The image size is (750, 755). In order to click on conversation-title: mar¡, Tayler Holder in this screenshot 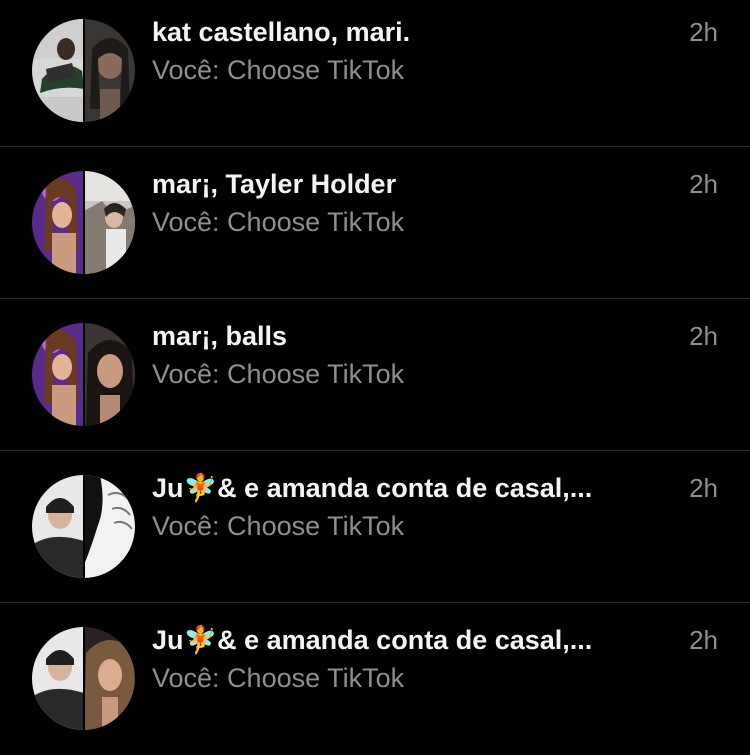, I will do `click(274, 184)`.